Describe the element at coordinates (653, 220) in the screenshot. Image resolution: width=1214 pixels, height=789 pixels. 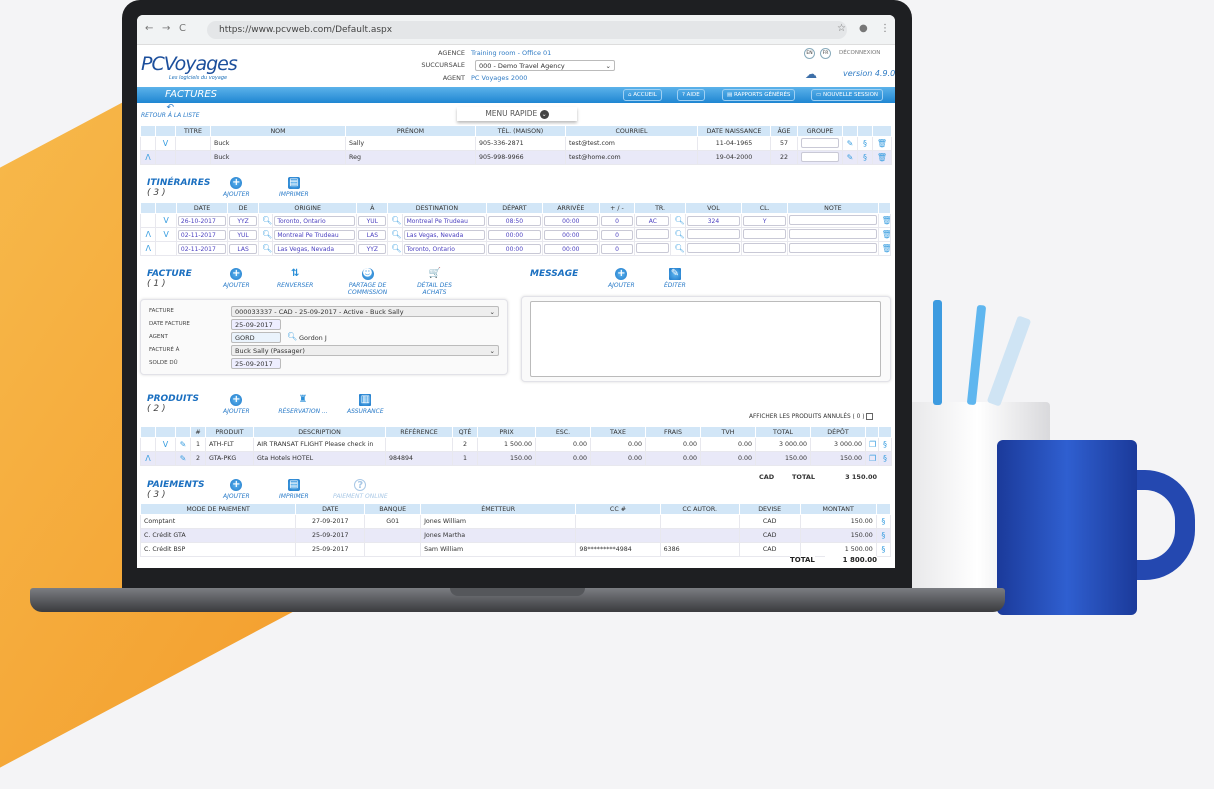
I see `itinerary-input: AC` at that location.